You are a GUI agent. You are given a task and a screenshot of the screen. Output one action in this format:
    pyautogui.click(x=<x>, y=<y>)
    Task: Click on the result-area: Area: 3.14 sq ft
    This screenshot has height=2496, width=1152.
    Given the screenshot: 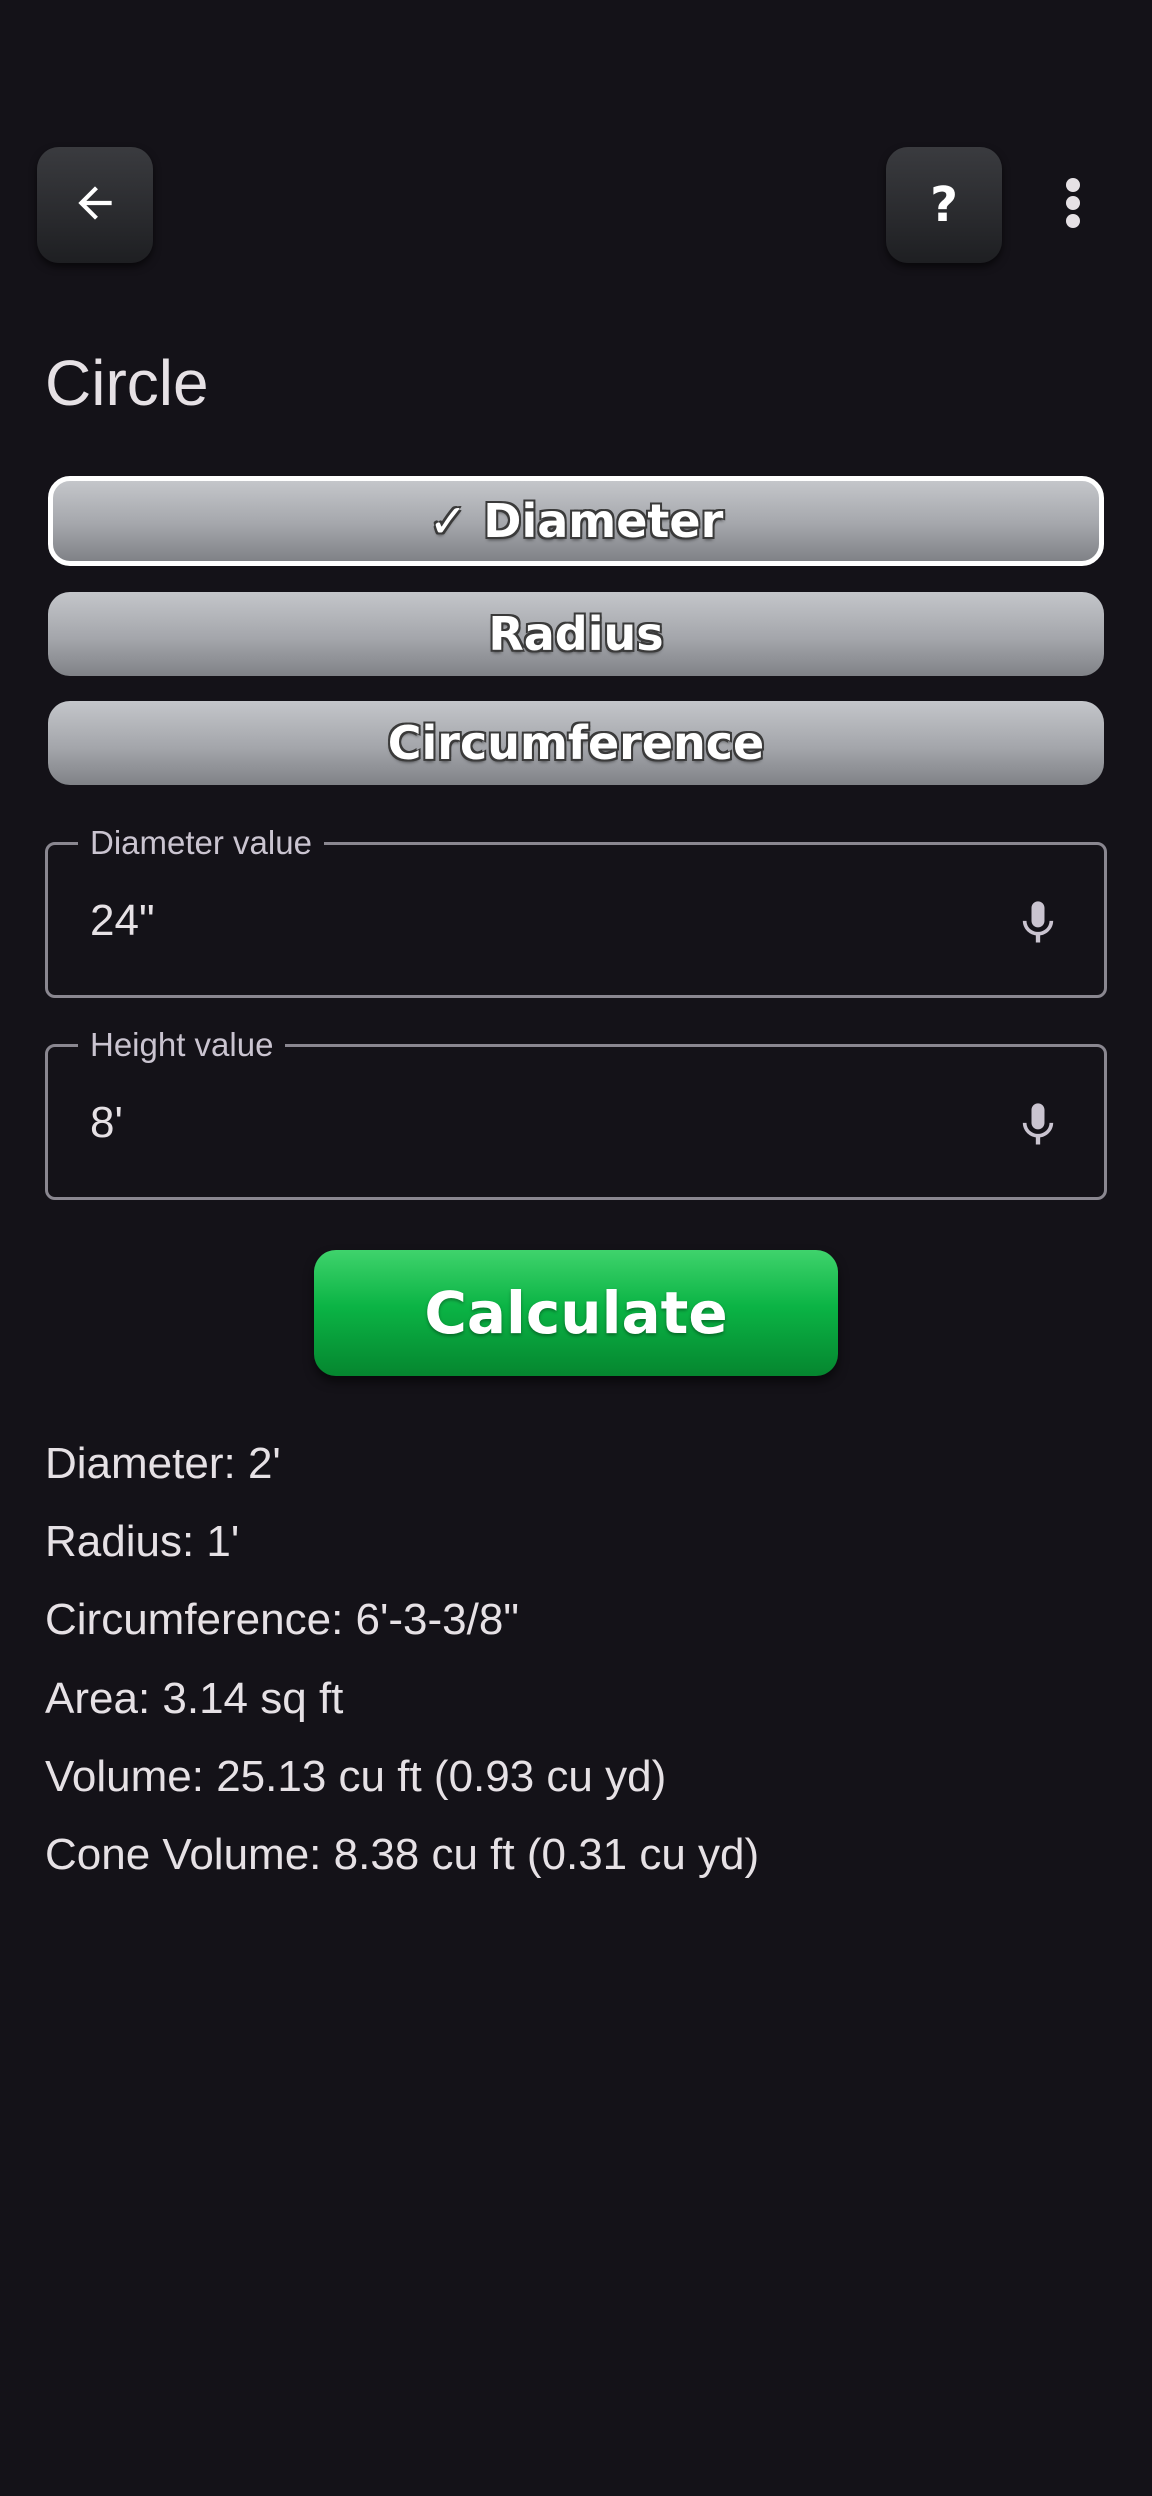 What is the action you would take?
    pyautogui.click(x=194, y=1698)
    